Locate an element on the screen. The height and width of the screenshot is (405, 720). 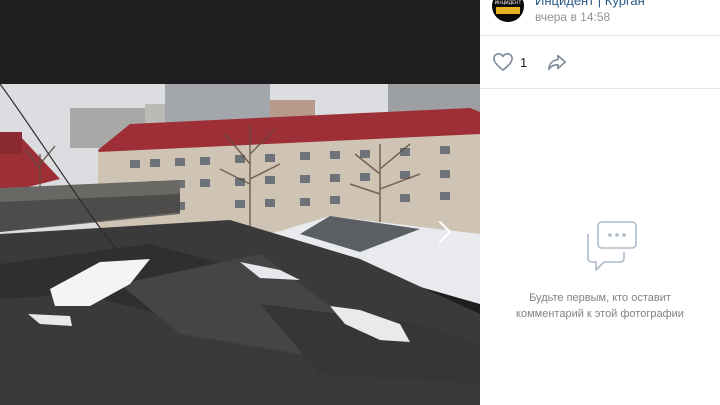
next-photo-button is located at coordinates (445, 232).